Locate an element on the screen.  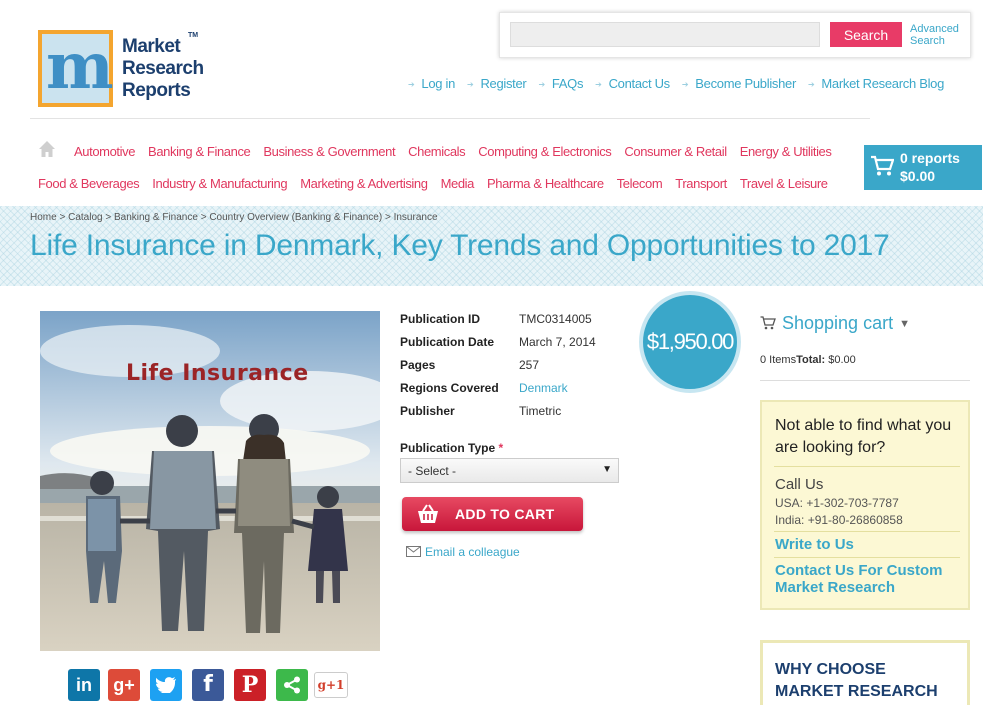
breadcrumb-current: Insurance is located at coordinates (415, 217).